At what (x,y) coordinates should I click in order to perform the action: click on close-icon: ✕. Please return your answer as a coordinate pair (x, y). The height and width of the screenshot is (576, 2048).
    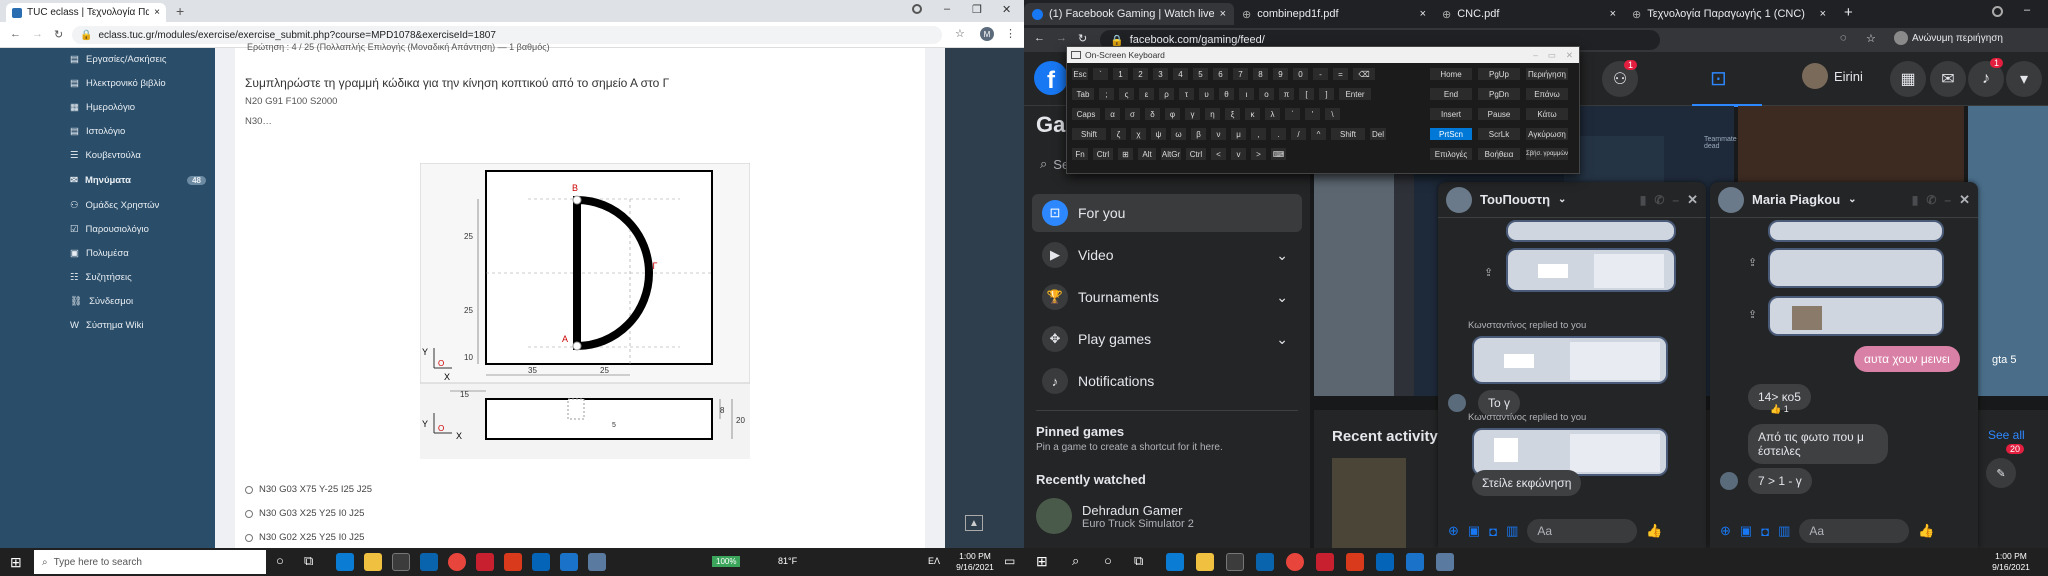
    Looking at the image, I should click on (1572, 55).